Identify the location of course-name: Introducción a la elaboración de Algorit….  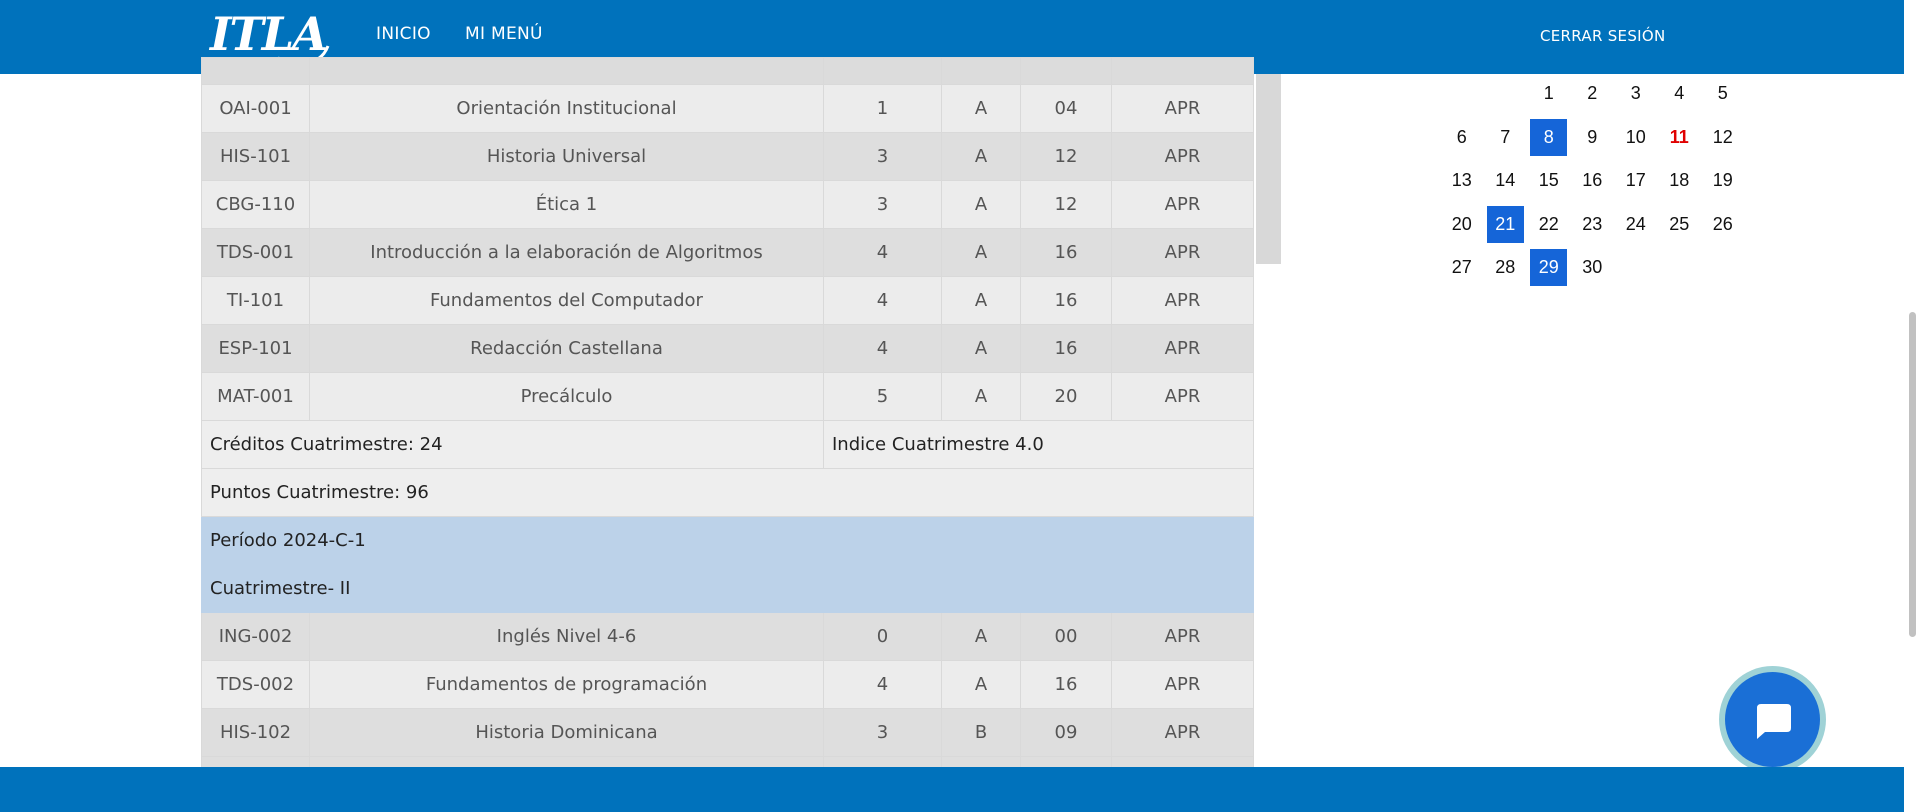
(566, 252).